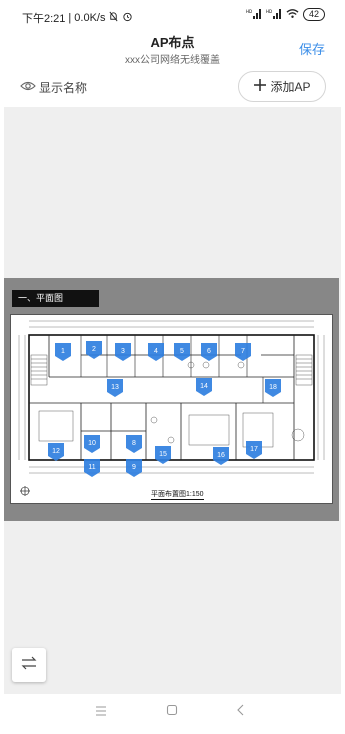  I want to click on status-bar: 下午2:21 | 0.0K/s HD HD 42, so click(172, 16).